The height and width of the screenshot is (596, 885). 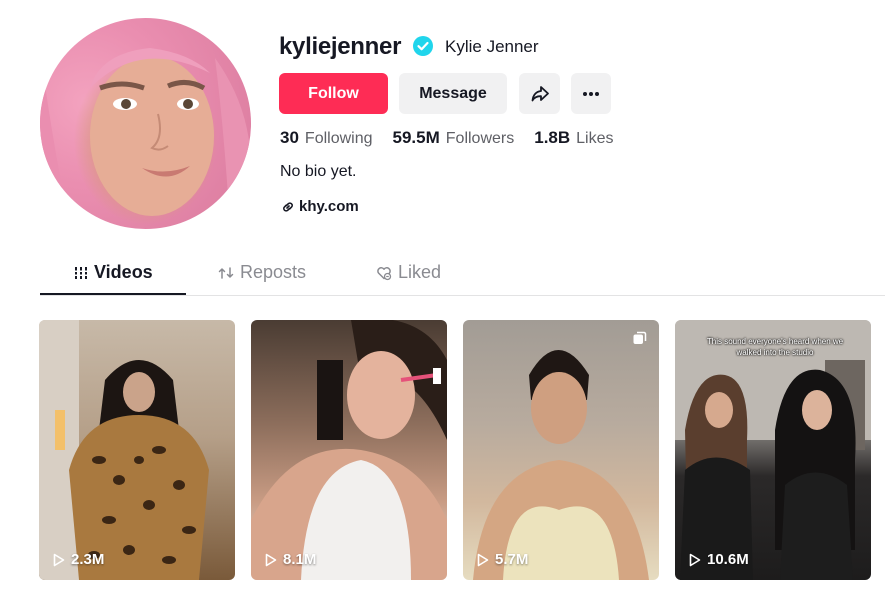 I want to click on more-options-button, so click(x=591, y=93).